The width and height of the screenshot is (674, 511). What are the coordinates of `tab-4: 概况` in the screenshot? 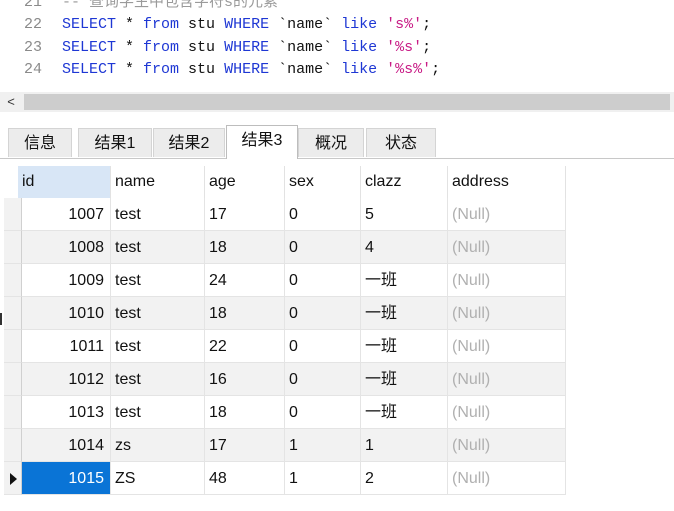 It's located at (331, 142).